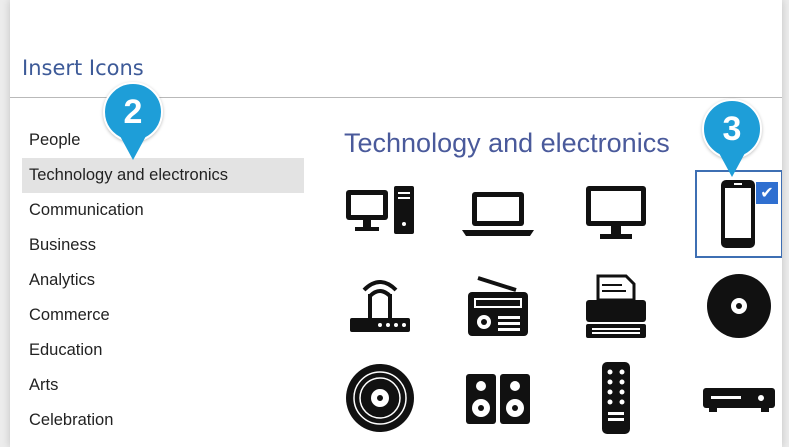  Describe the element at coordinates (163, 315) in the screenshot. I see `category-item-commerce: Commerce` at that location.